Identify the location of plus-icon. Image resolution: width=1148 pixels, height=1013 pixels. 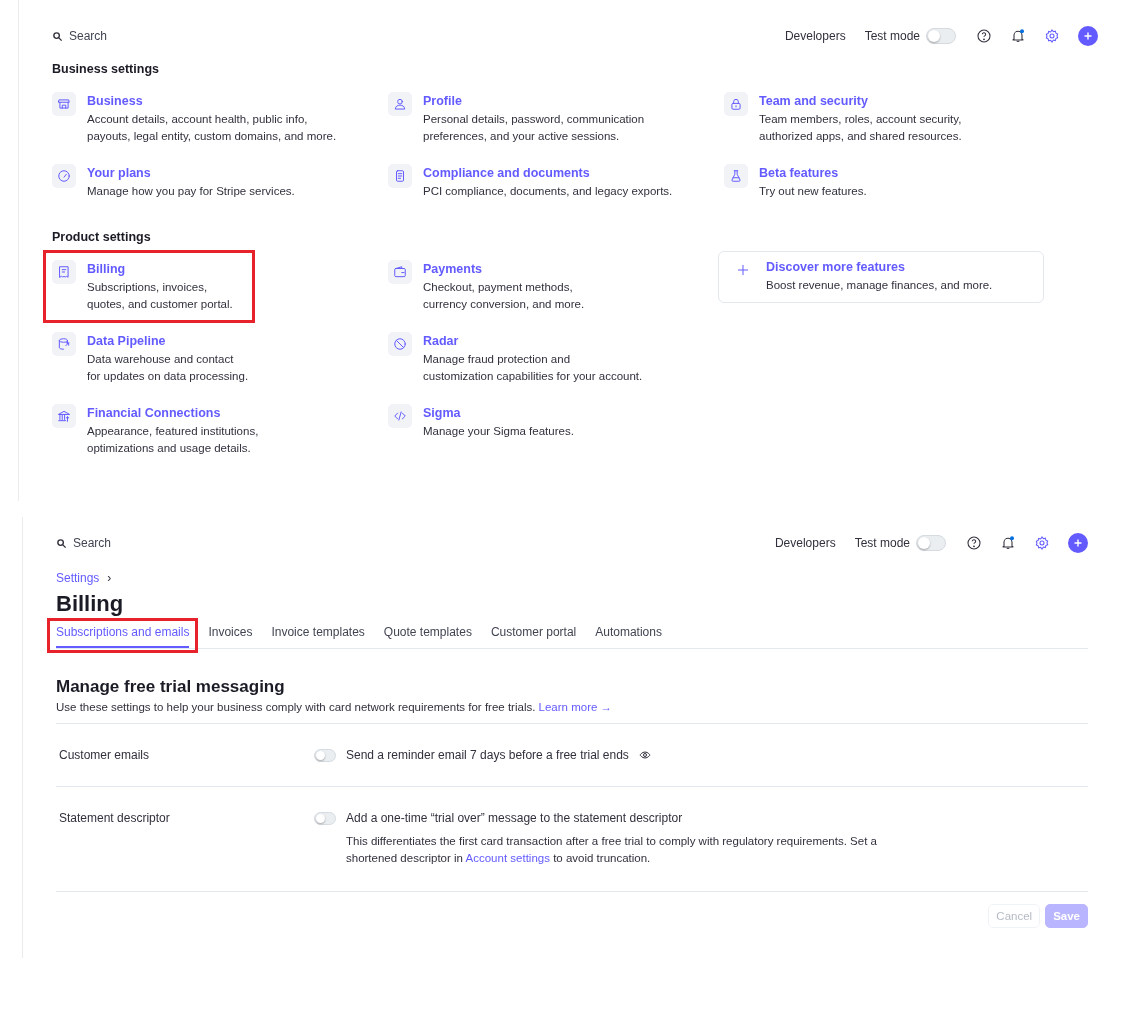
(743, 270).